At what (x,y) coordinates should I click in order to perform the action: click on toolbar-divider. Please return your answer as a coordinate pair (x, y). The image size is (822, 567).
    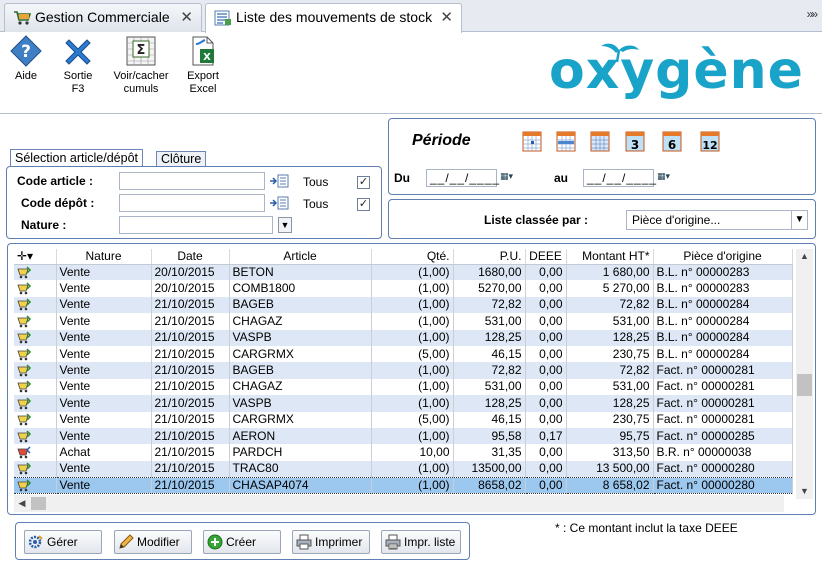
    Looking at the image, I should click on (411, 113).